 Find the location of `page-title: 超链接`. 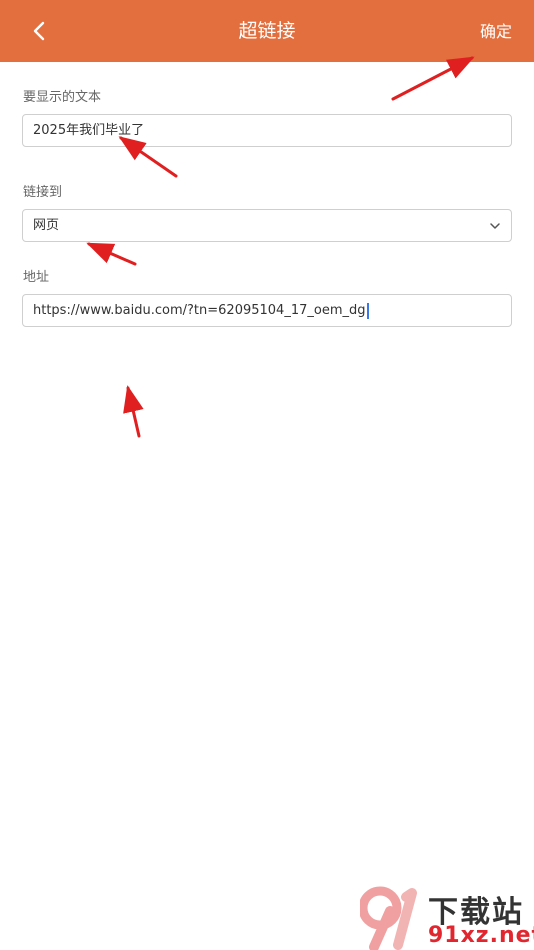

page-title: 超链接 is located at coordinates (267, 31).